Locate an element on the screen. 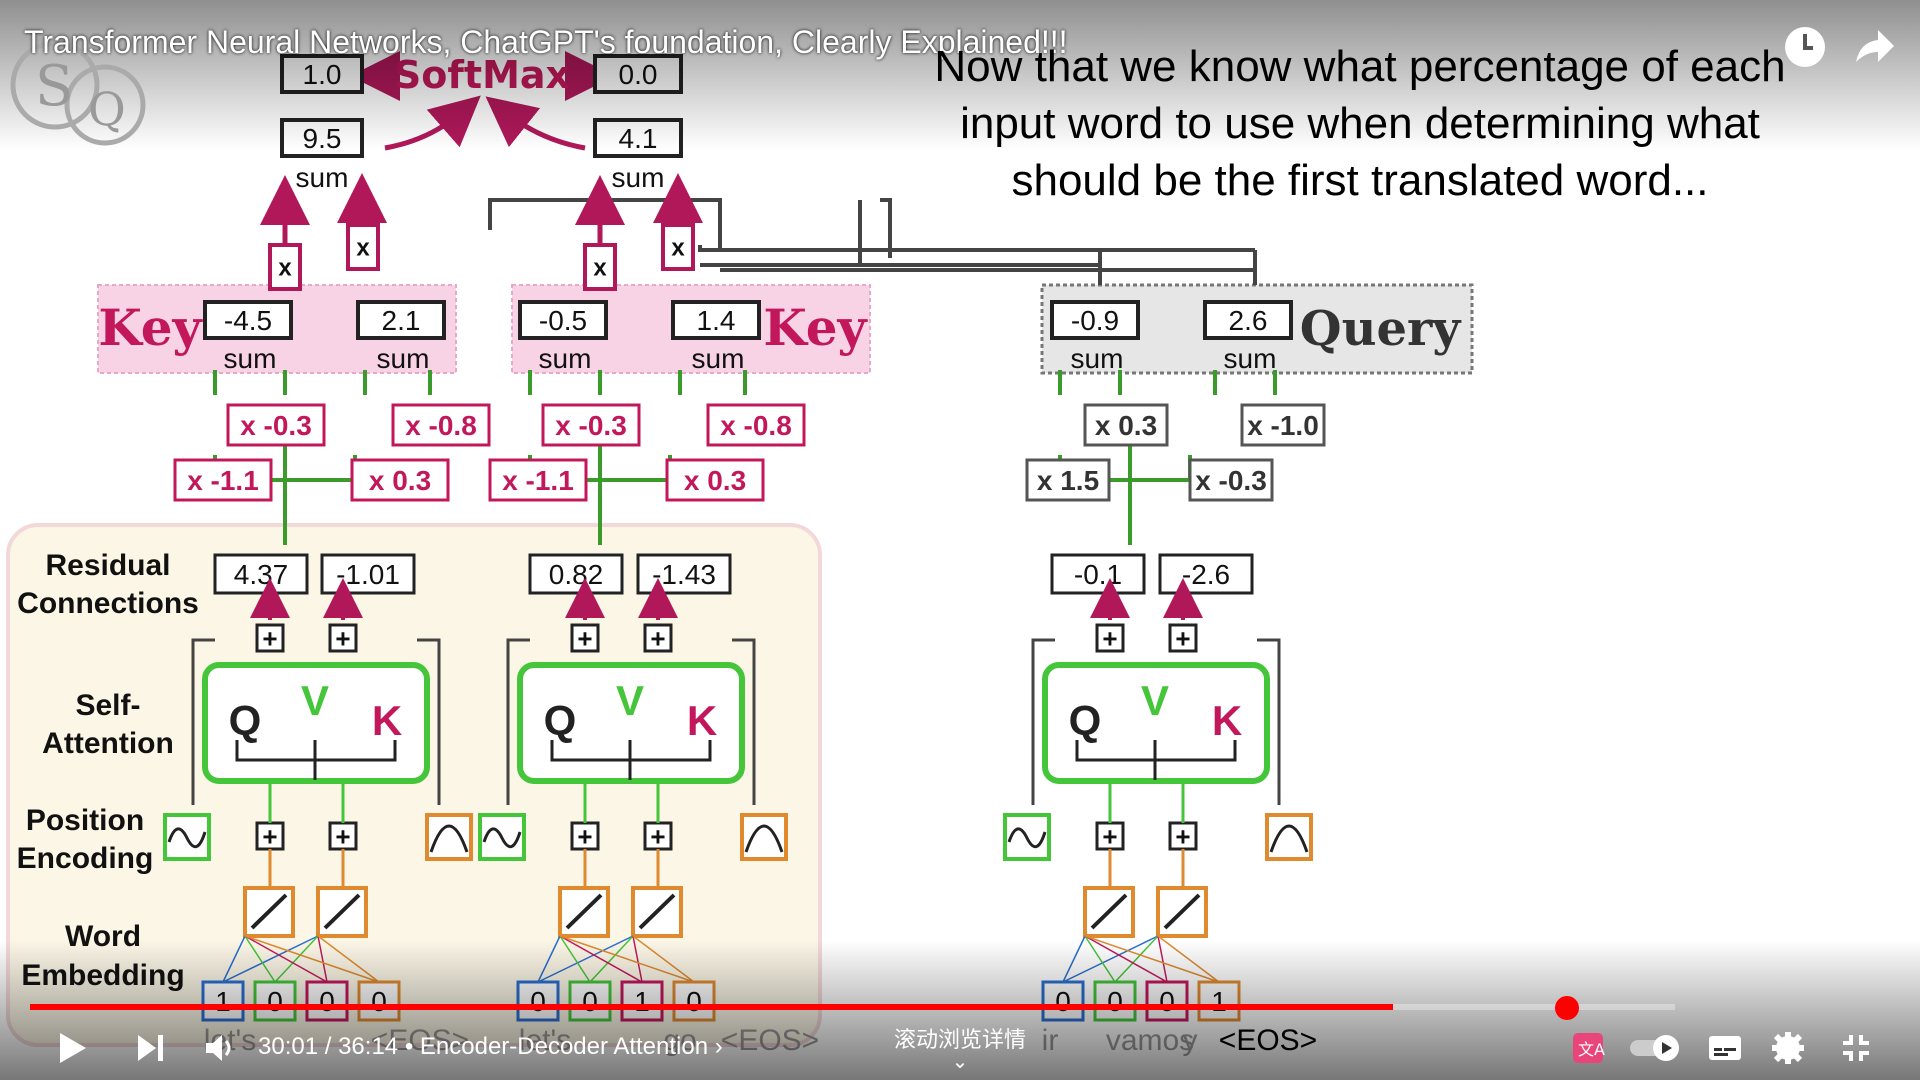 This screenshot has height=1080, width=1920. next-button is located at coordinates (151, 1048).